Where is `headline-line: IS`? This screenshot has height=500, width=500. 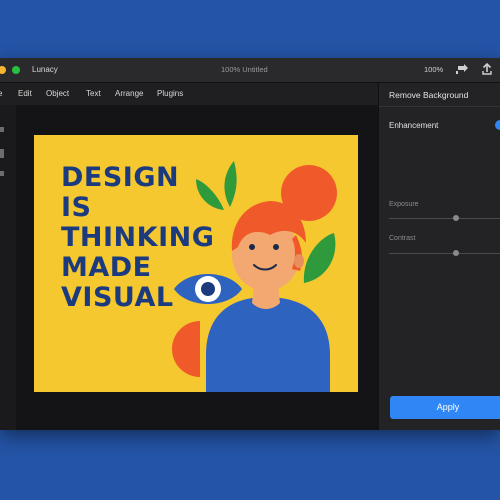 headline-line: IS is located at coordinates (76, 207).